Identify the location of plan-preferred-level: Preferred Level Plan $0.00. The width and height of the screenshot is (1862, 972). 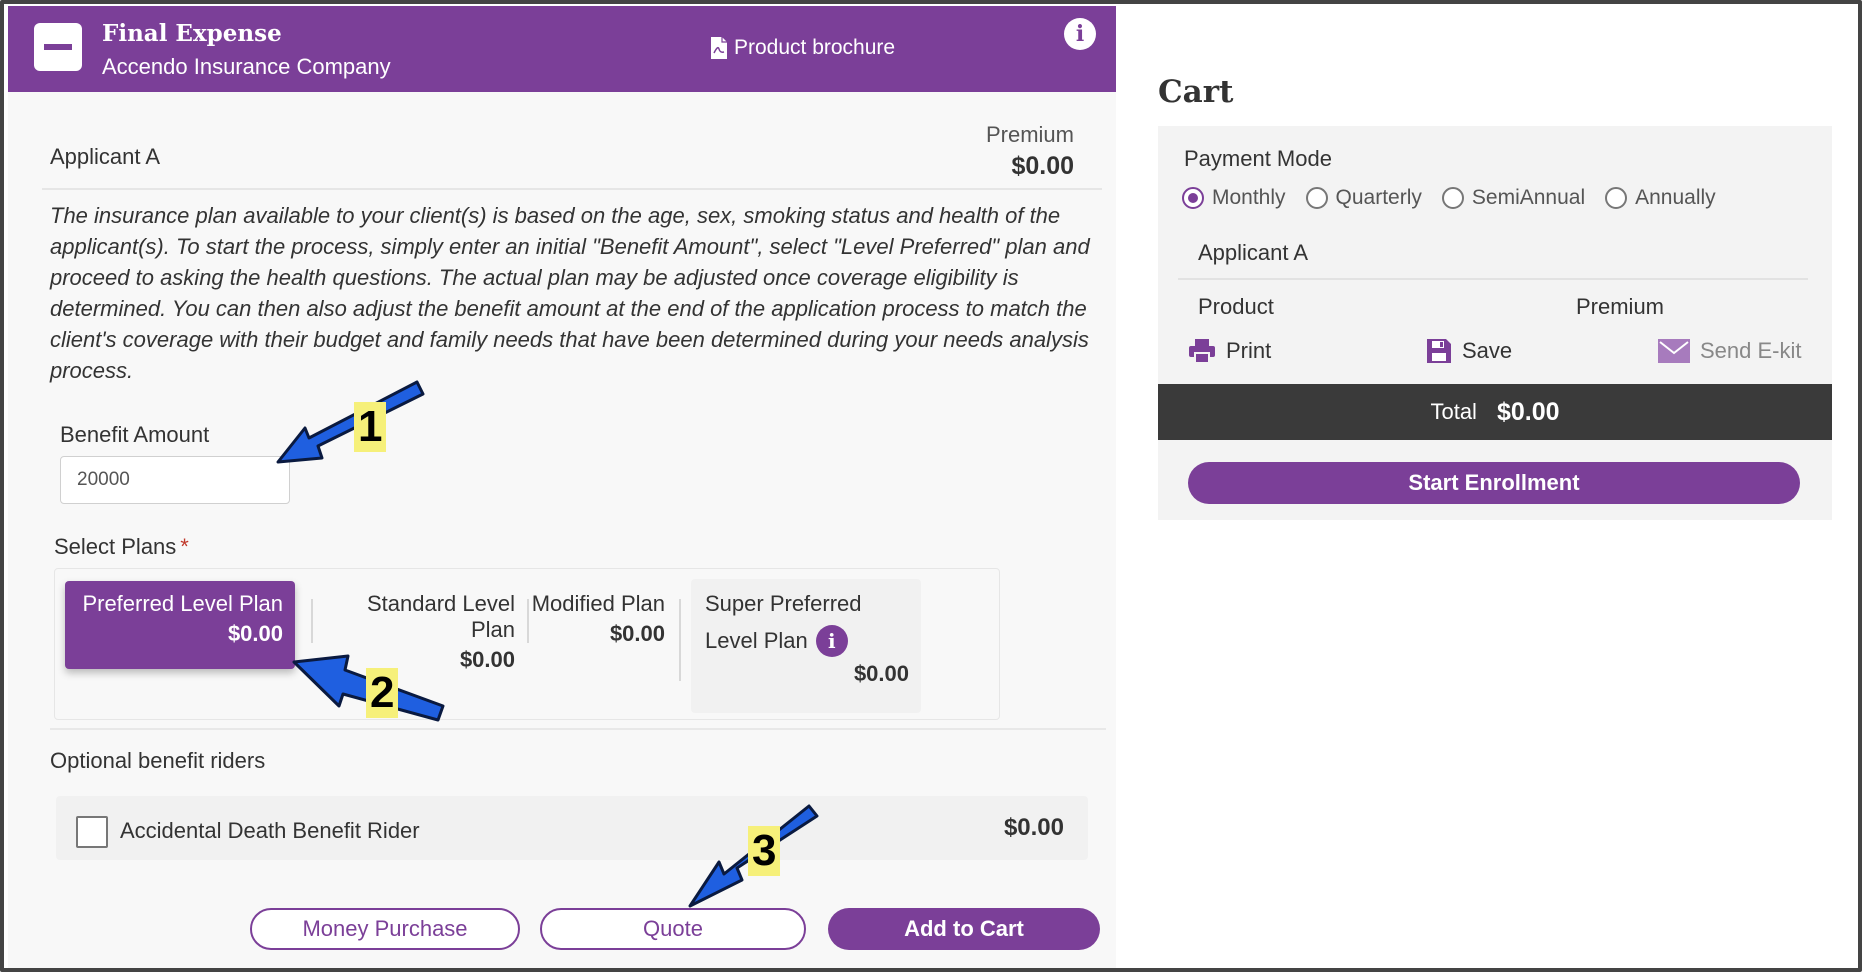
(180, 625).